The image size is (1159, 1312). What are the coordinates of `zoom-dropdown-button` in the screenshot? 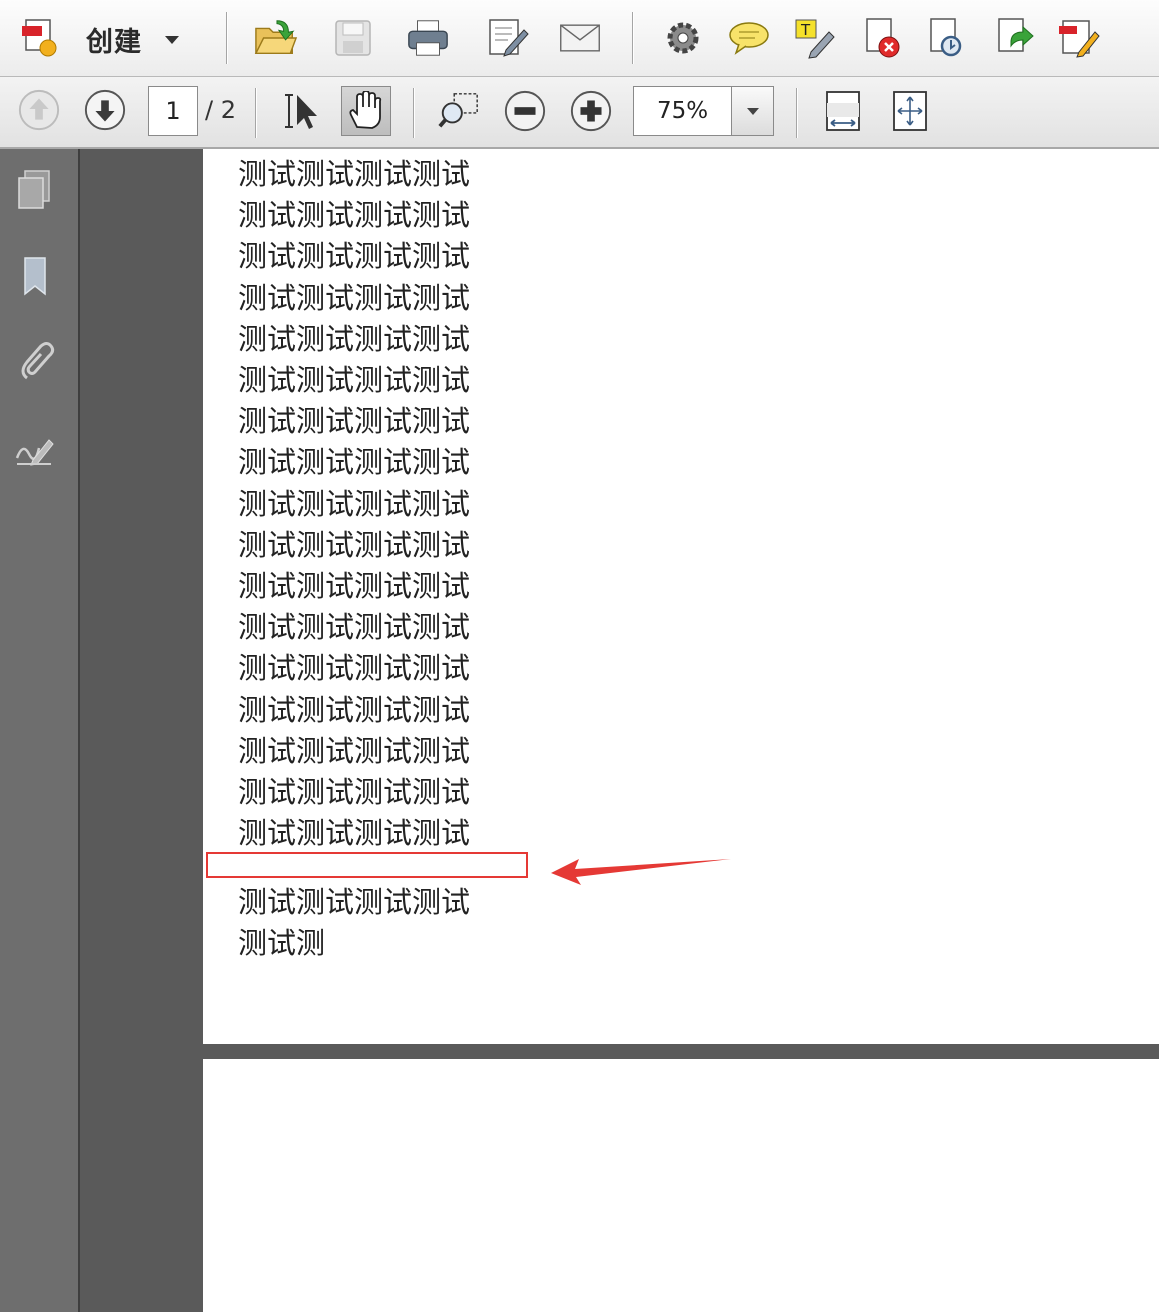 It's located at (752, 111).